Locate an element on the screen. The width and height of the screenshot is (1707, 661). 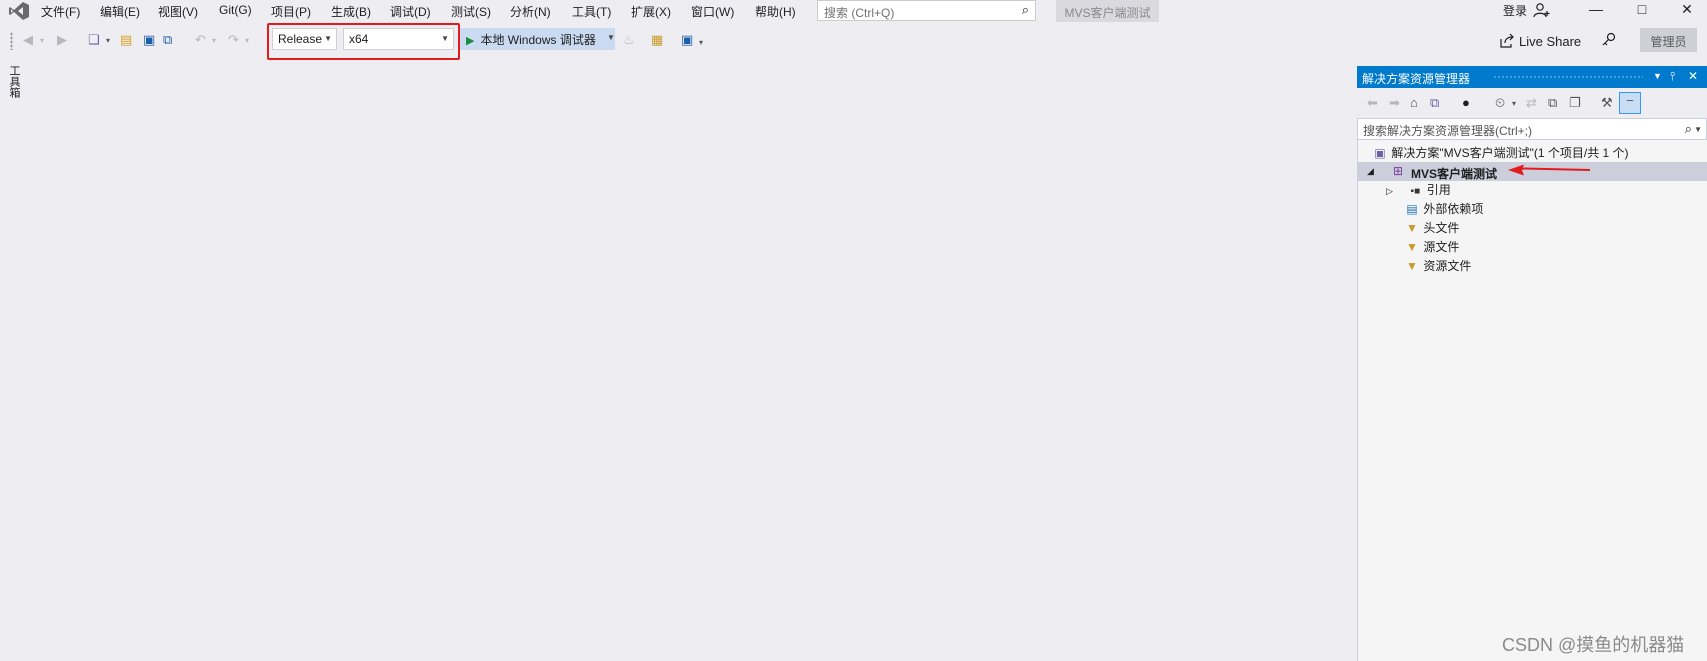
menu-help: 帮助(H) is located at coordinates (775, 11).